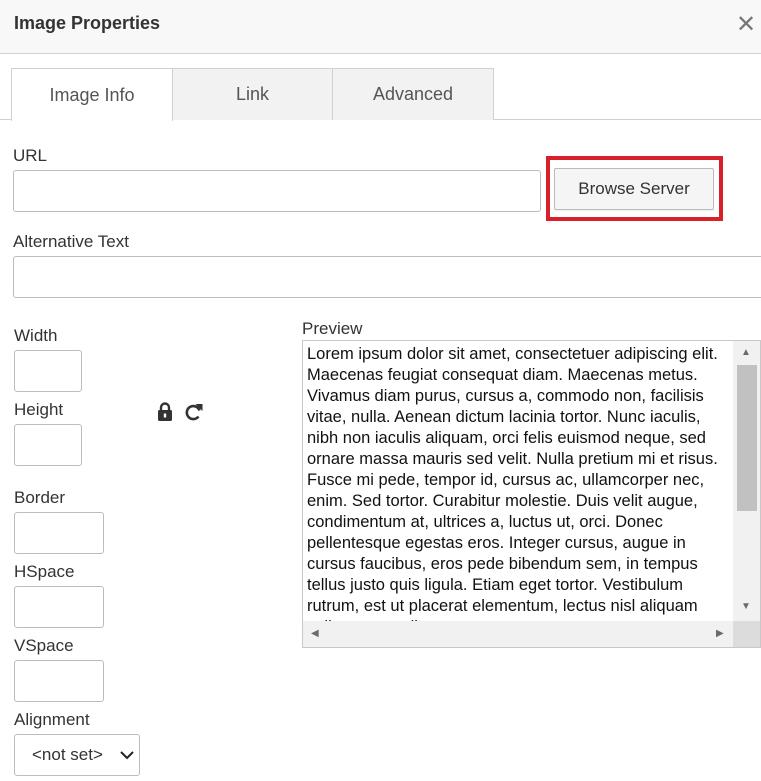  What do you see at coordinates (92, 94) in the screenshot?
I see `tab-image-info: Image Info` at bounding box center [92, 94].